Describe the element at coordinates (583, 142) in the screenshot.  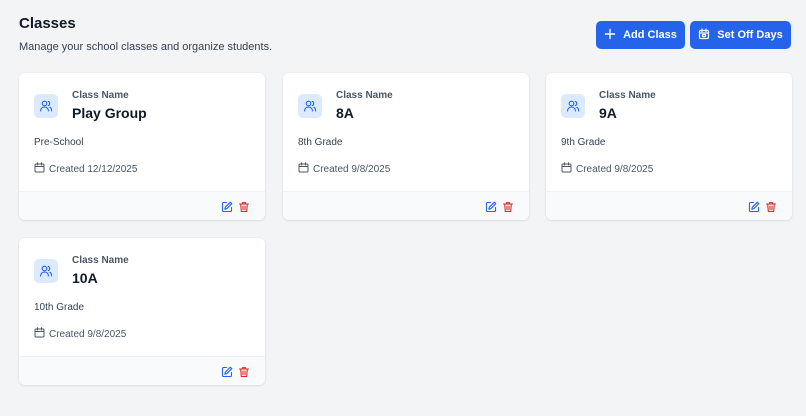
I see `class-grade: 9th Grade` at that location.